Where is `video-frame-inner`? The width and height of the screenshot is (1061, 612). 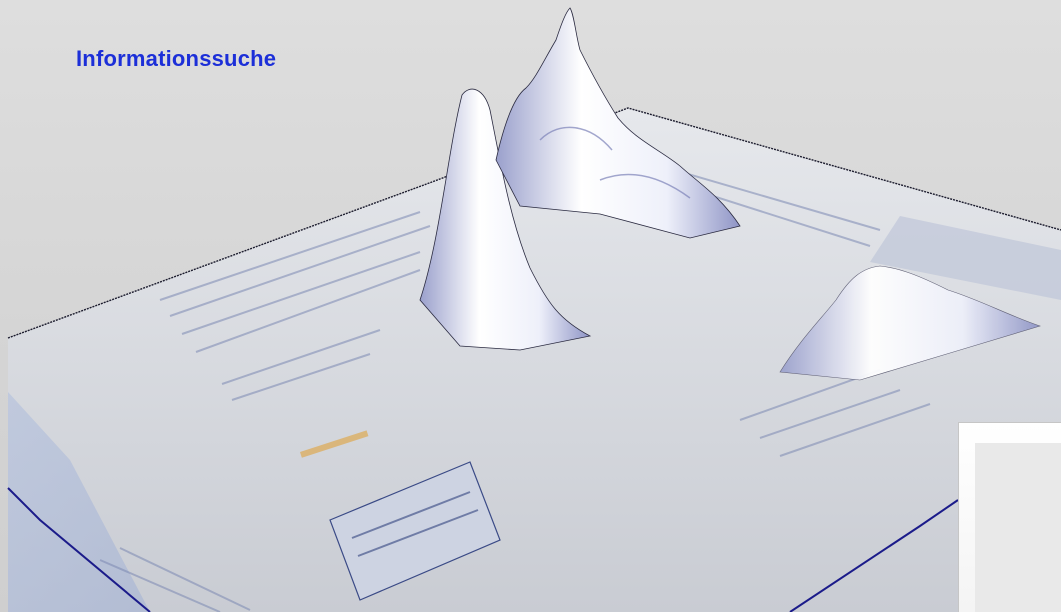
video-frame-inner is located at coordinates (1018, 527).